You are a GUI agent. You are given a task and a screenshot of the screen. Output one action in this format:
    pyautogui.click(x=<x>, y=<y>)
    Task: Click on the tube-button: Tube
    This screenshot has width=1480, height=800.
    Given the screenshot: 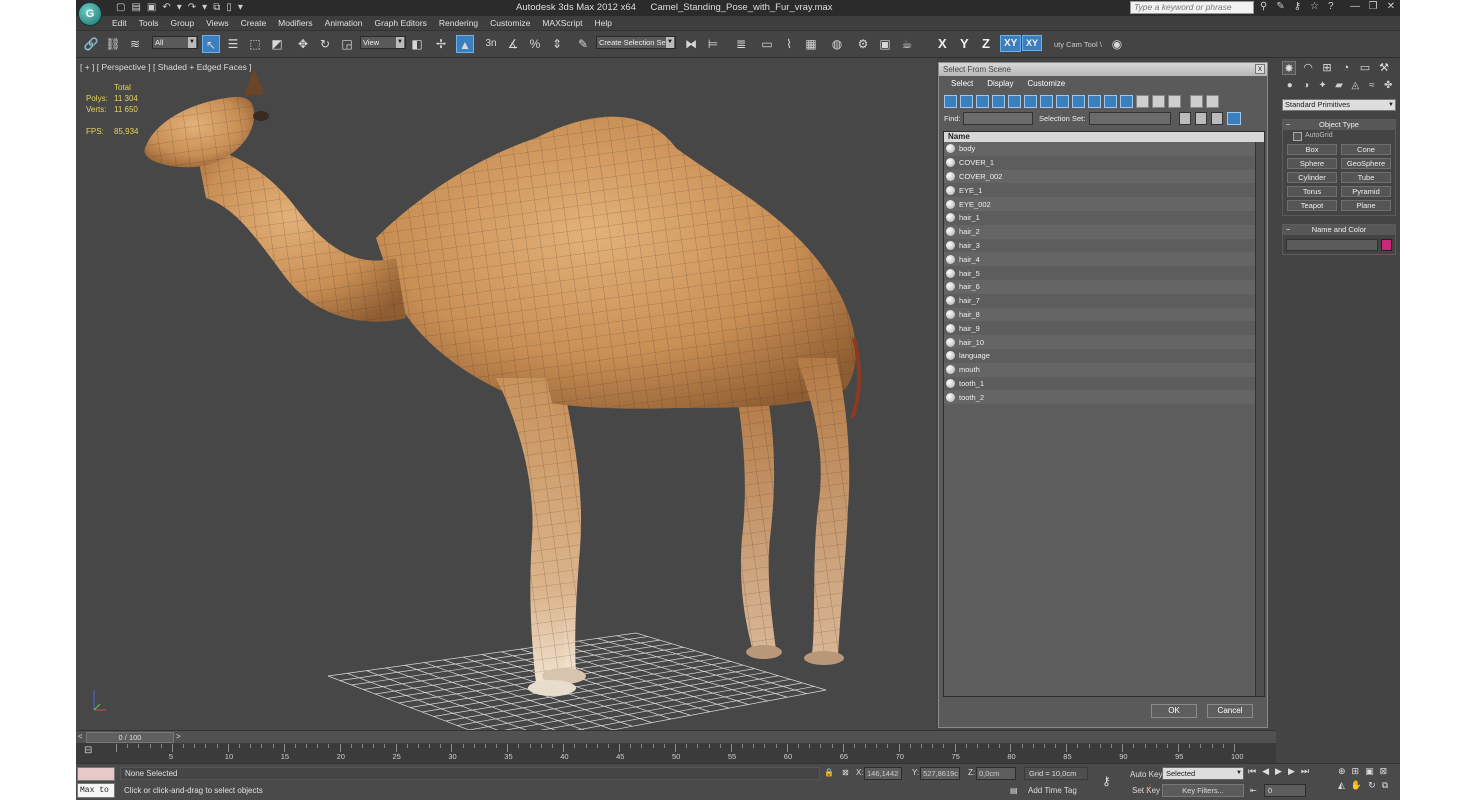 What is the action you would take?
    pyautogui.click(x=1366, y=177)
    